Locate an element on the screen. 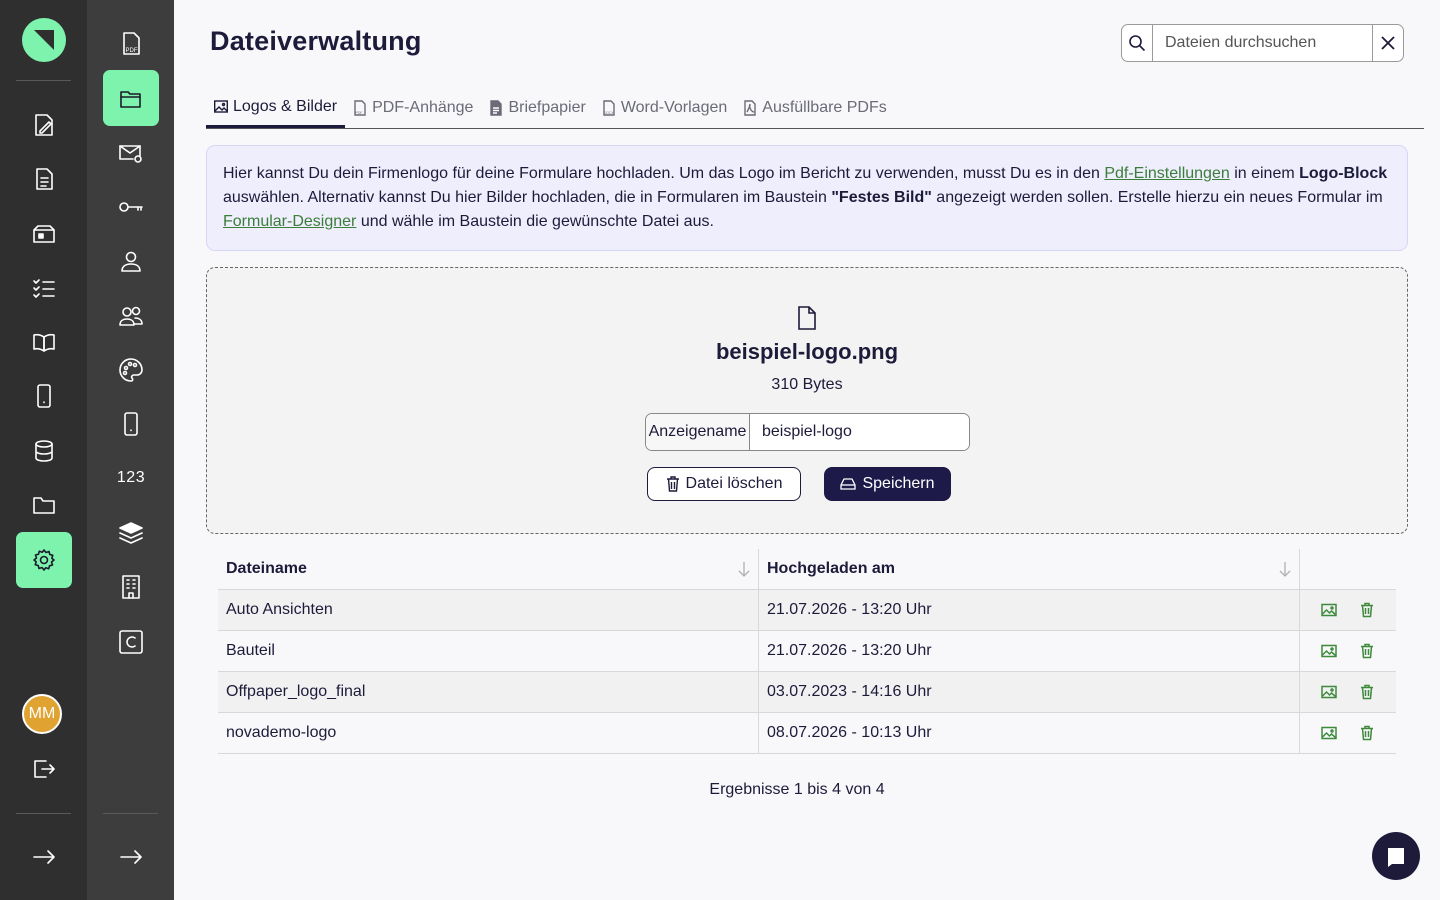 The height and width of the screenshot is (900, 1440). gear-icon is located at coordinates (44, 560).